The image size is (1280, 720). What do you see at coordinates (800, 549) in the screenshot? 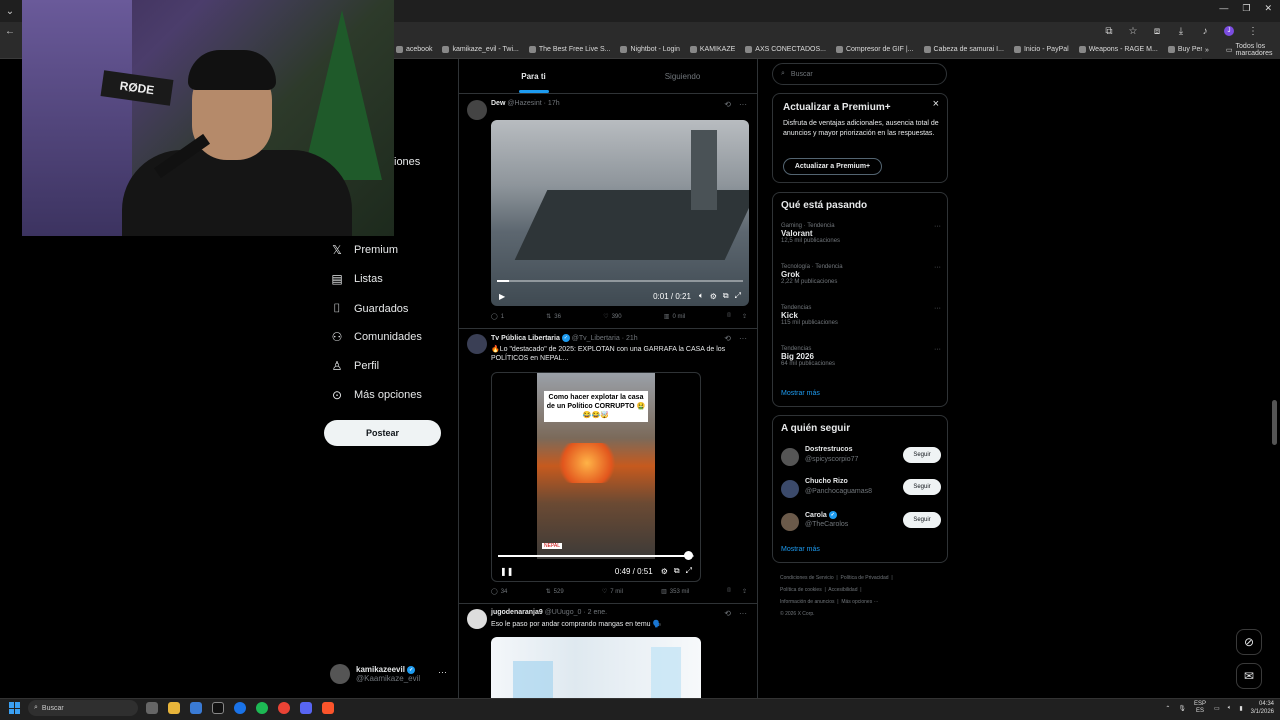
I see `follow-show-more: Mostrar más` at bounding box center [800, 549].